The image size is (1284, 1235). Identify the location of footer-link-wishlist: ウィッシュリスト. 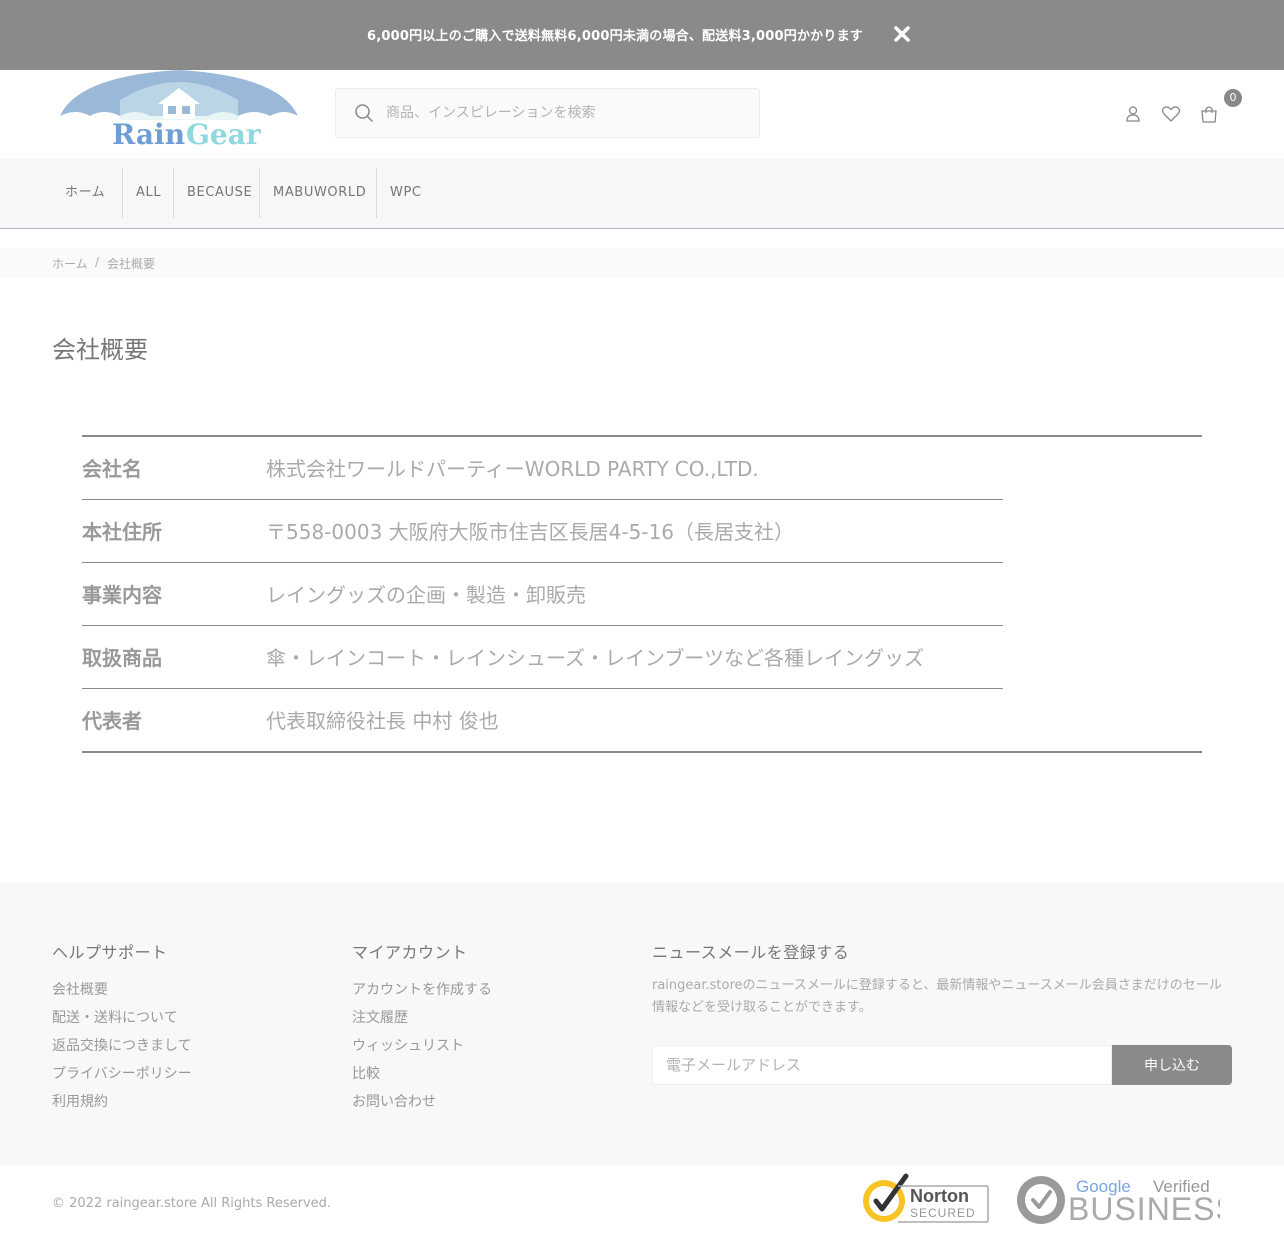
(408, 1045).